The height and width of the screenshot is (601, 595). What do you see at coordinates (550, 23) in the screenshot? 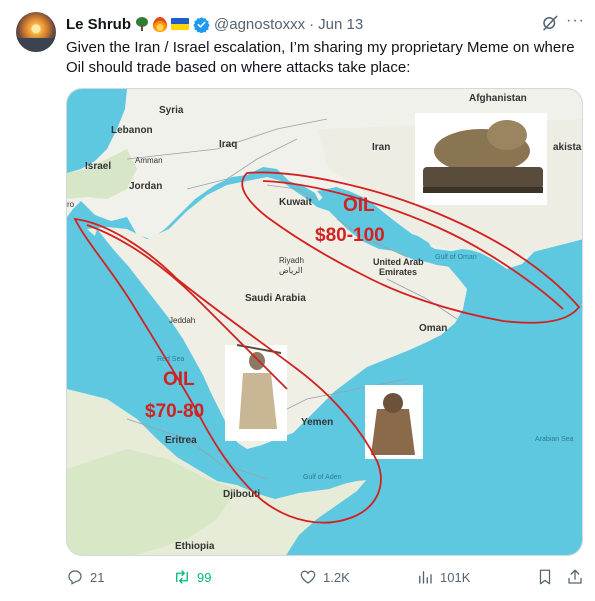
I see `grok-icon` at bounding box center [550, 23].